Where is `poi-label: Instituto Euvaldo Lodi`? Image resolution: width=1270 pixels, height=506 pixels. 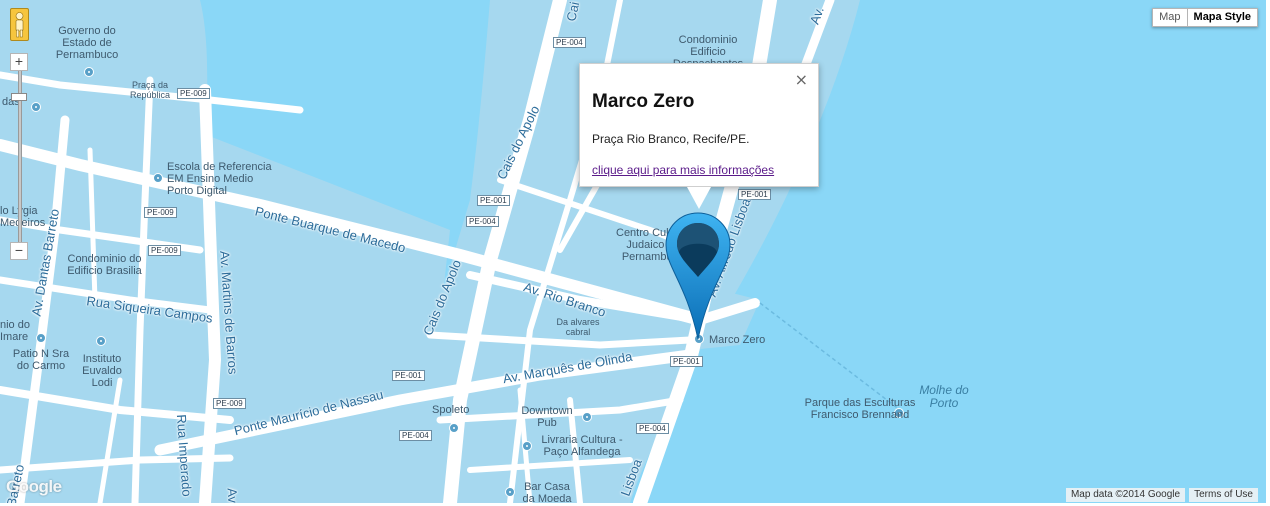
poi-label: Instituto Euvaldo Lodi is located at coordinates (102, 371).